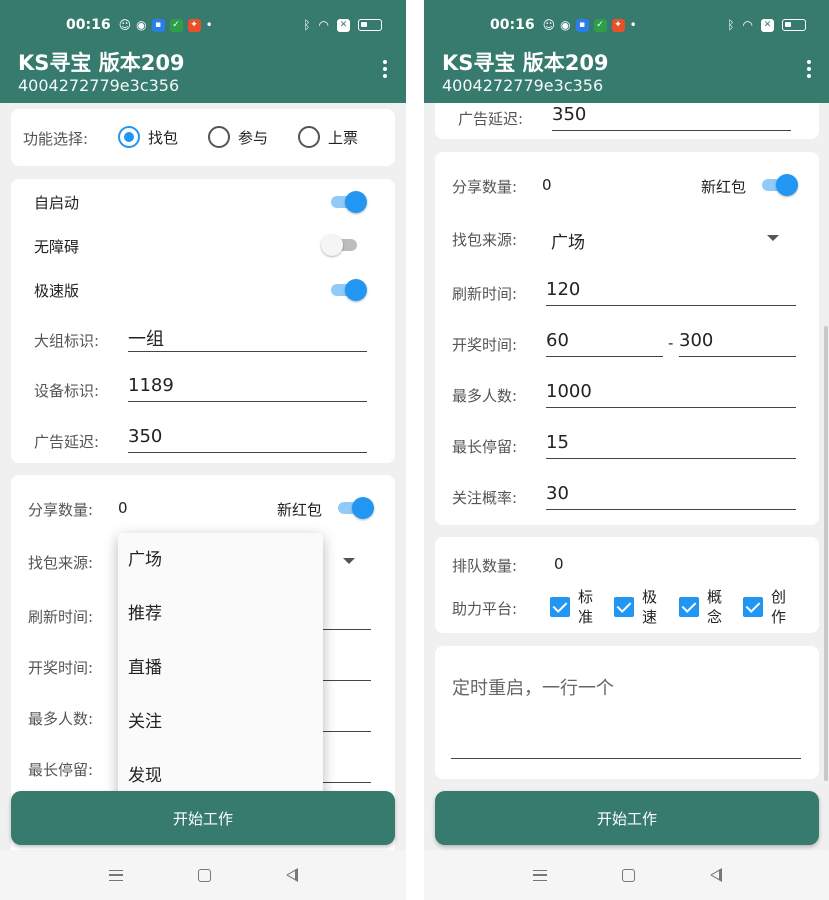 The image size is (829, 900). Describe the element at coordinates (604, 356) in the screenshot. I see `lottery-from-underline` at that location.